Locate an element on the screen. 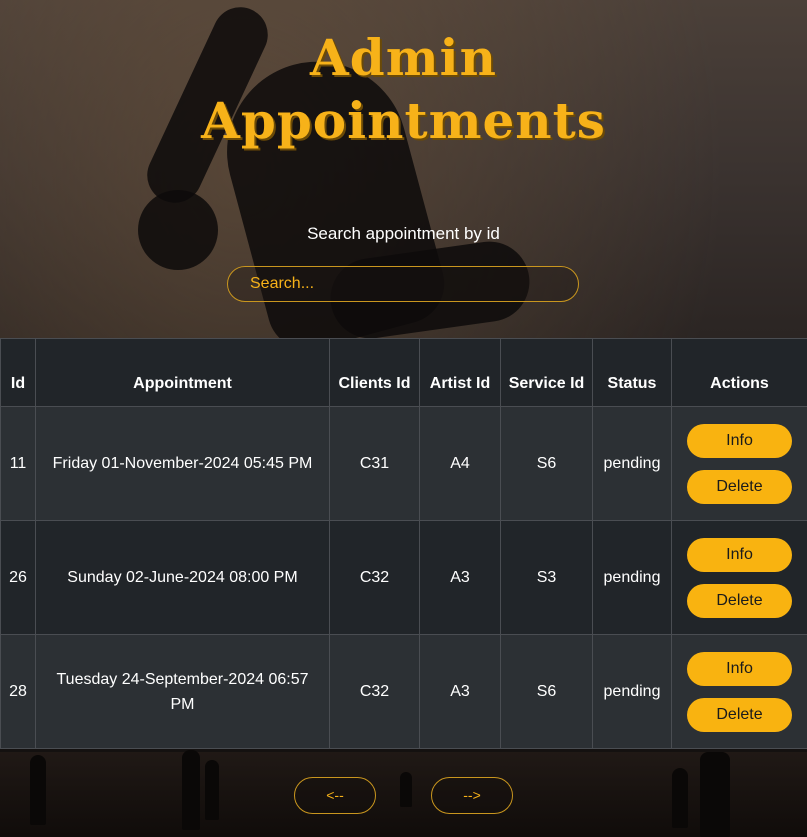 This screenshot has width=807, height=837. cell-client-id: C31 is located at coordinates (374, 463).